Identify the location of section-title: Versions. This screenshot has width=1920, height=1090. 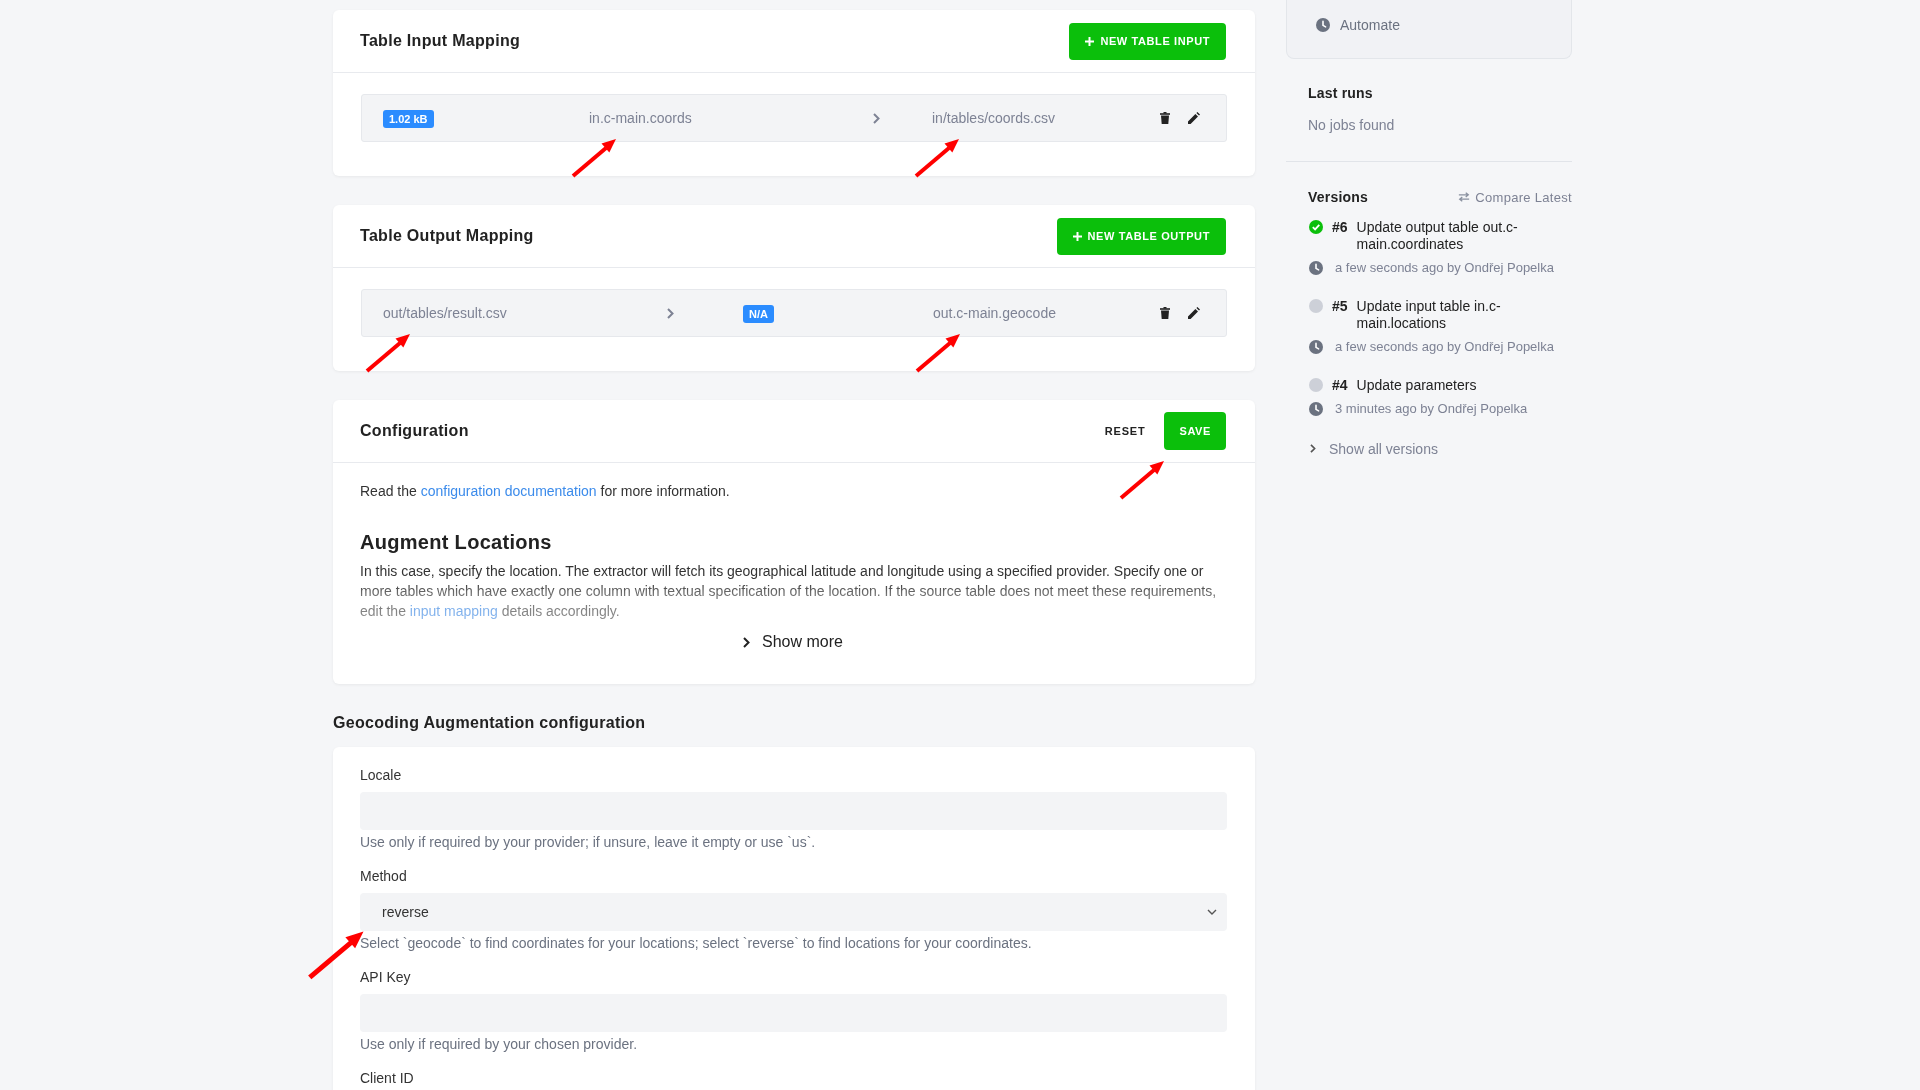
(1338, 197).